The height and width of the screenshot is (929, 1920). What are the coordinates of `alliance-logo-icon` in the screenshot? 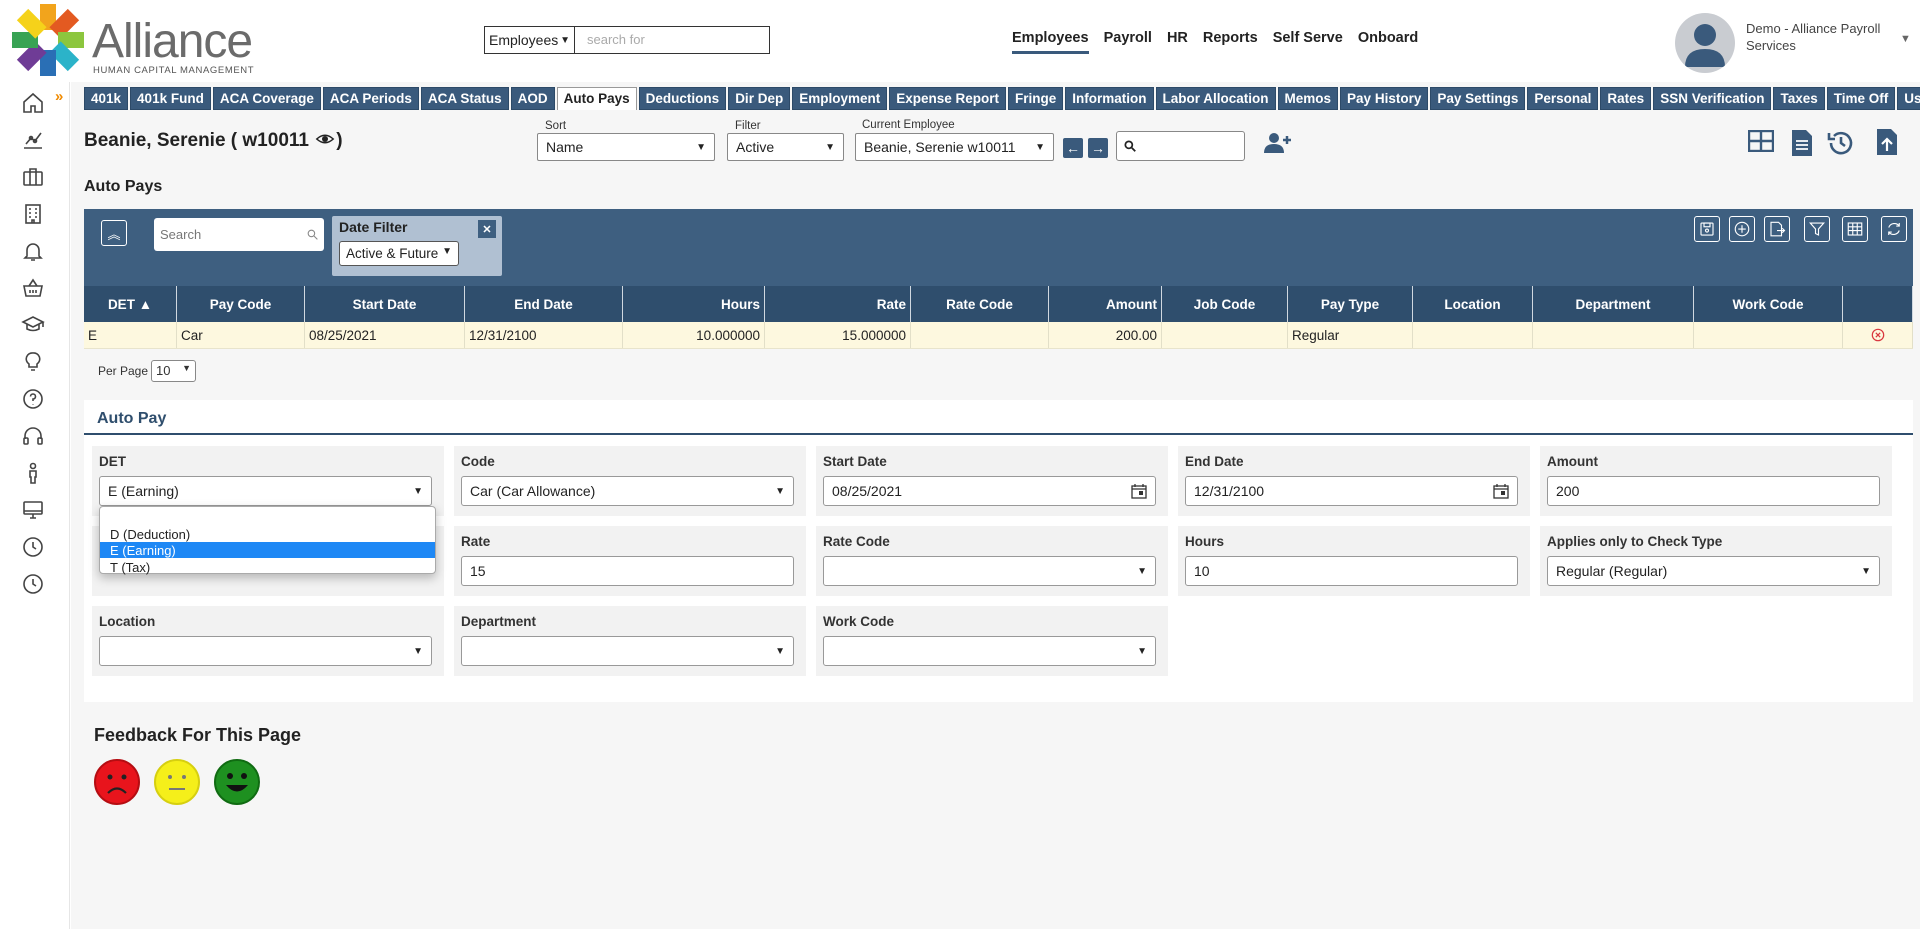 It's located at (48, 40).